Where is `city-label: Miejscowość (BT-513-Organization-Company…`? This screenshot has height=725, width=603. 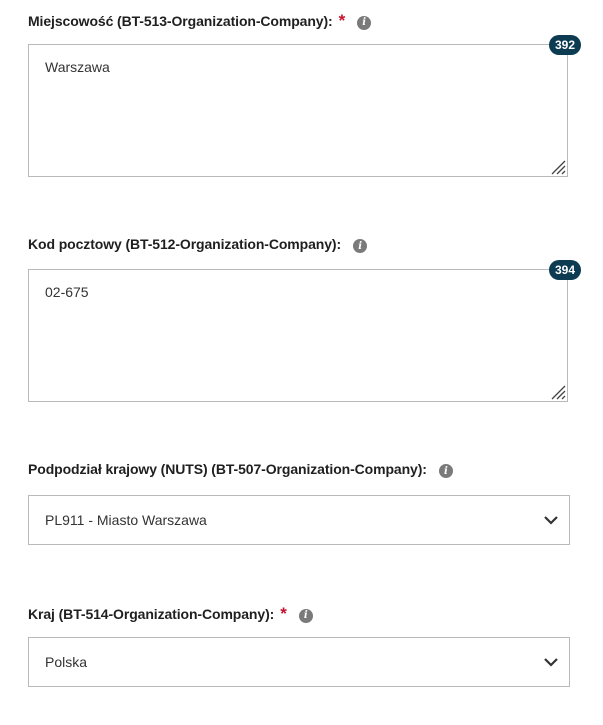
city-label: Miejscowość (BT-513-Organization-Company… is located at coordinates (200, 20).